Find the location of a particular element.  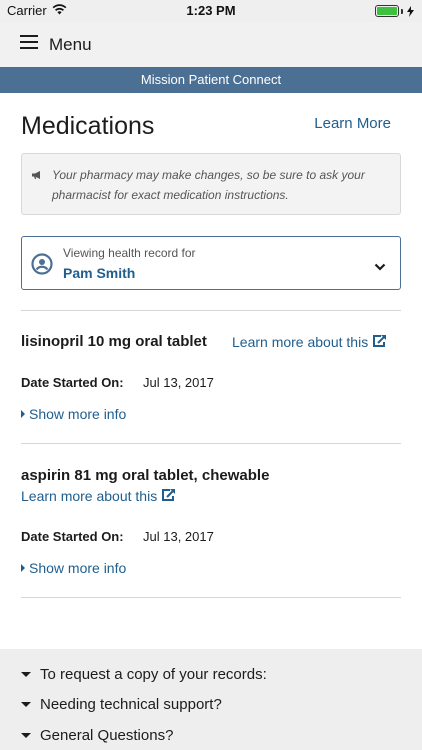

status-bar: Carrier 1:23 PM is located at coordinates (211, 11).